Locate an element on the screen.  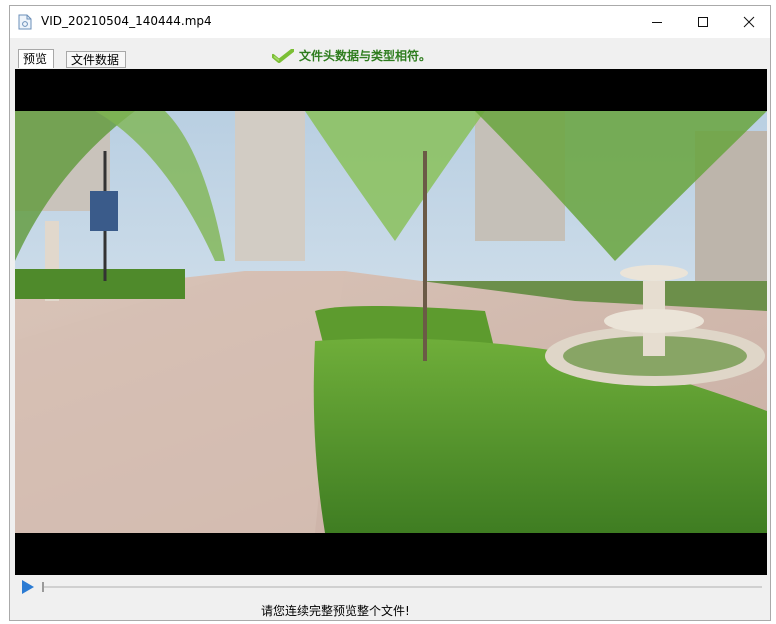
play-icon is located at coordinates (28, 587).